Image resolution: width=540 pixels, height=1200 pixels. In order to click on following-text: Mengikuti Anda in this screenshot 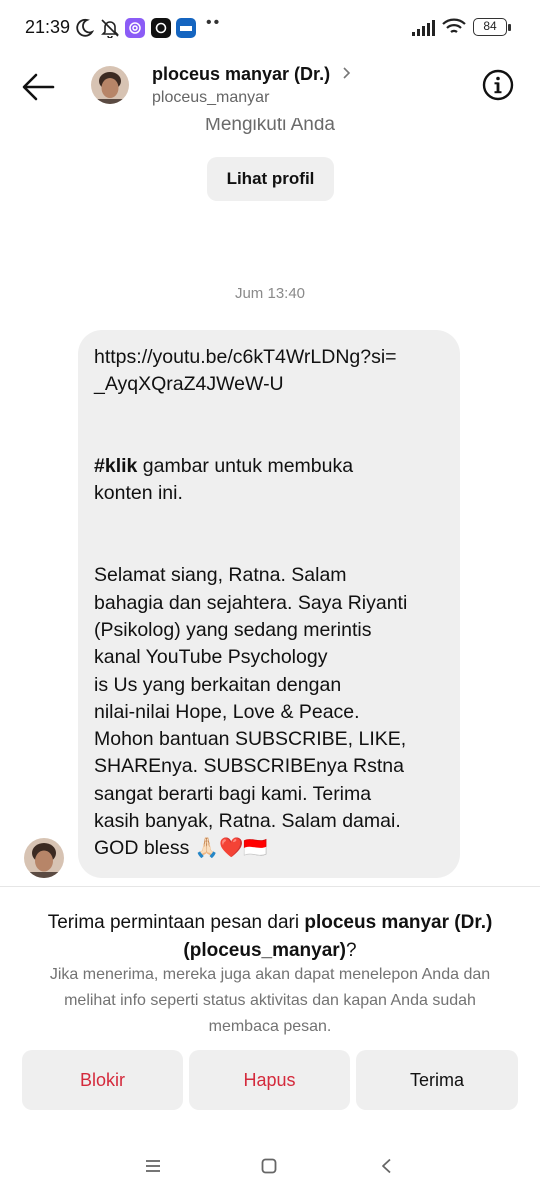, I will do `click(270, 126)`.